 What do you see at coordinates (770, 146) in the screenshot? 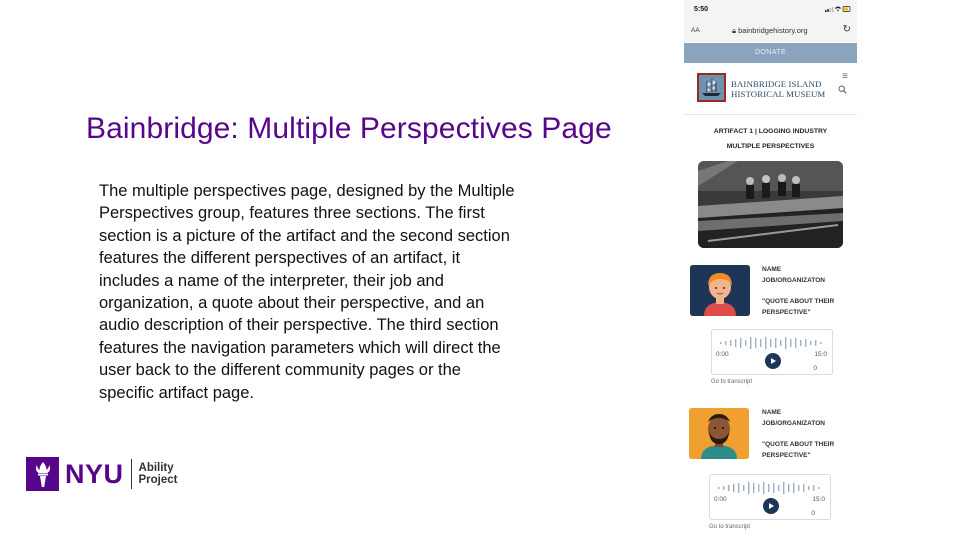
I see `section-label: MULTIPLE PERSPECTIVES` at bounding box center [770, 146].